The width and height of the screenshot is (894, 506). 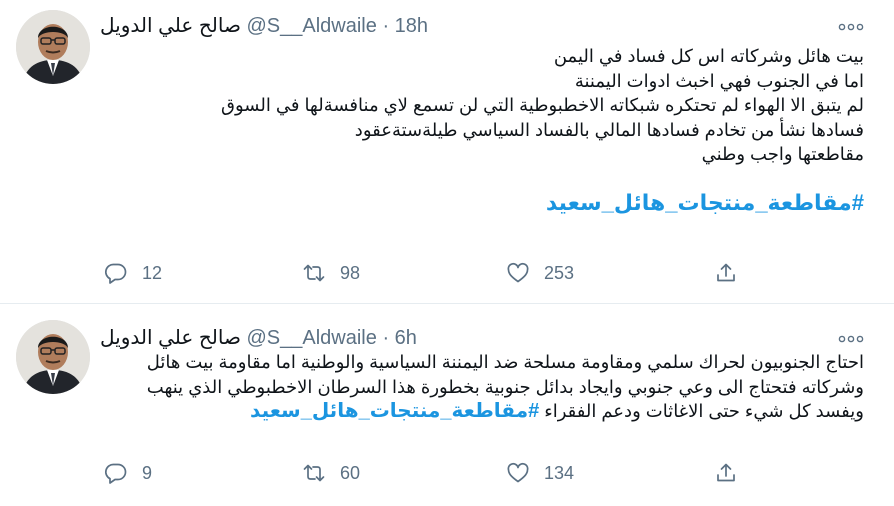 What do you see at coordinates (704, 411) in the screenshot?
I see `tweet-text-segment: ويفسد كل شيء حتى الاغاثات ودعم الفقراء` at bounding box center [704, 411].